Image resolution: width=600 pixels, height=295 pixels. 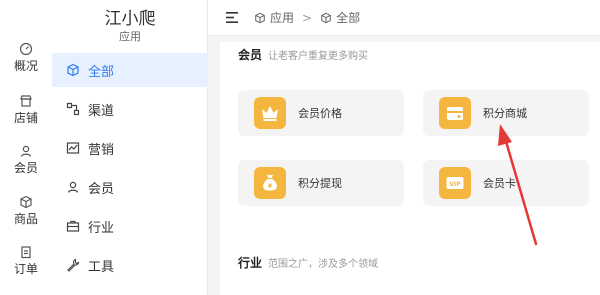 What do you see at coordinates (26, 260) in the screenshot?
I see `rail-item-orders: 订单` at bounding box center [26, 260].